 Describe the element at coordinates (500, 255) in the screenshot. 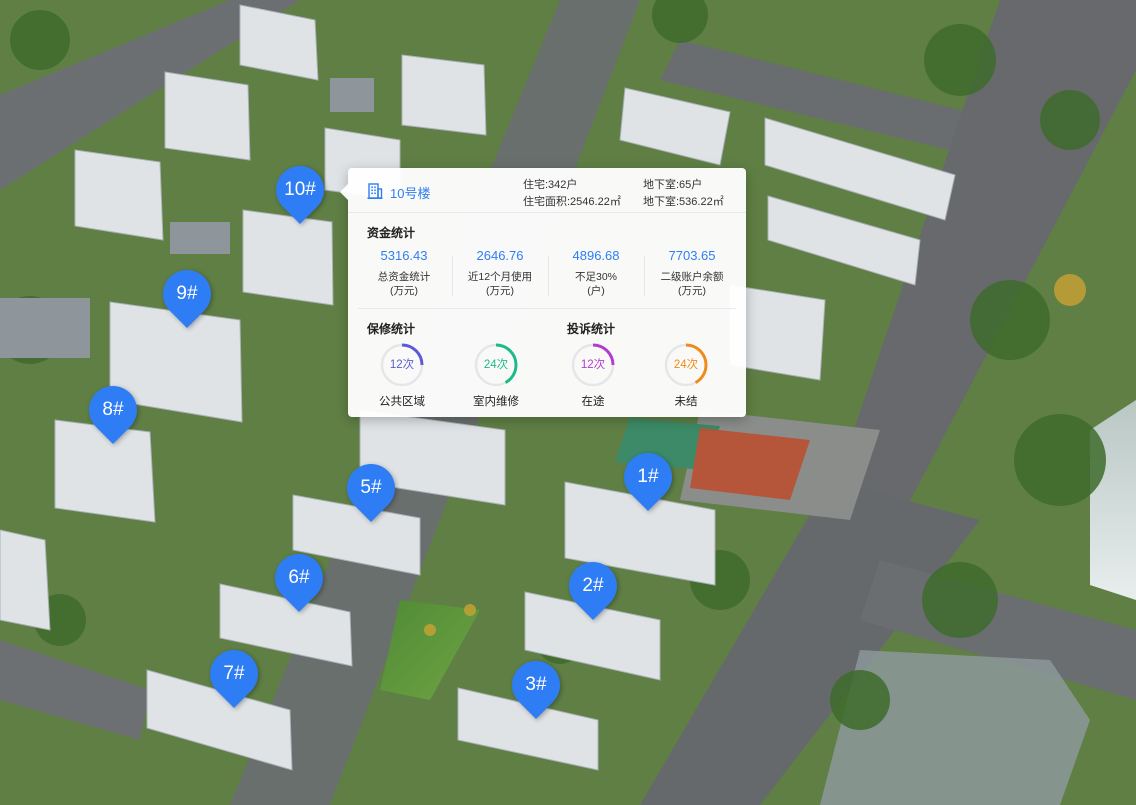

I see `fund-value: 2646.76` at that location.